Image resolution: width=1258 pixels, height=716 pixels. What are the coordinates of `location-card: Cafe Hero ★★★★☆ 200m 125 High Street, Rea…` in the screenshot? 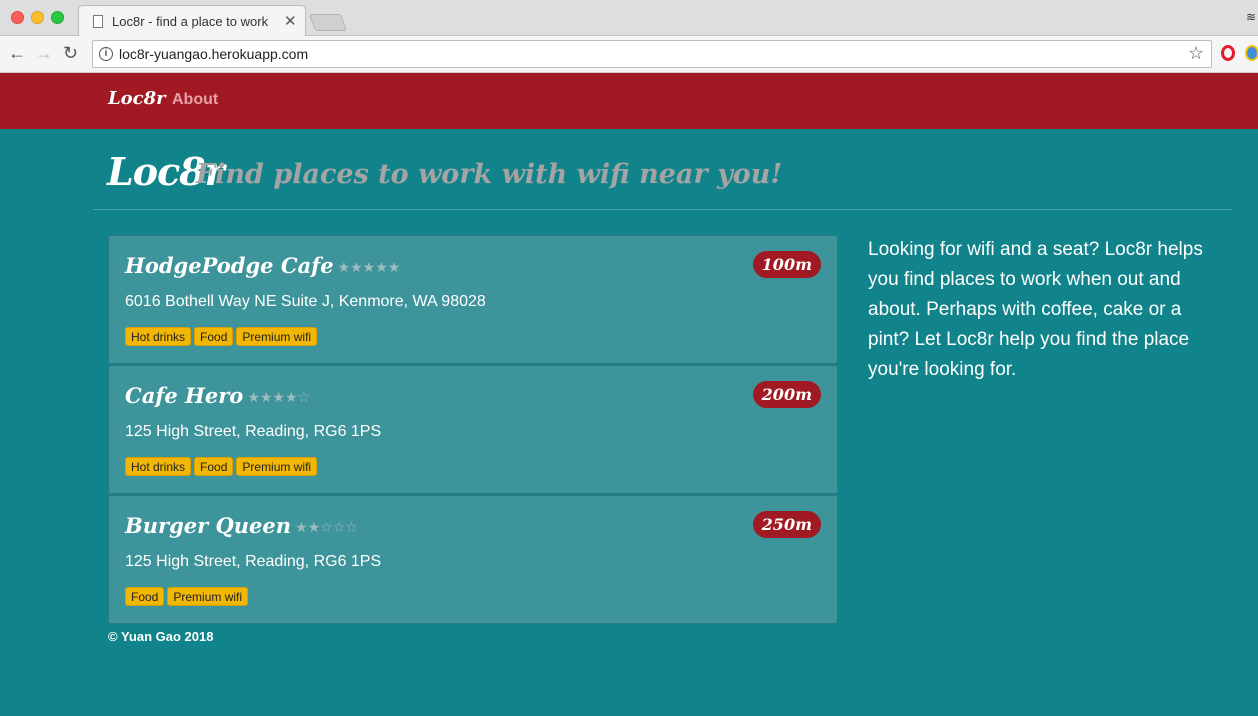 It's located at (473, 429).